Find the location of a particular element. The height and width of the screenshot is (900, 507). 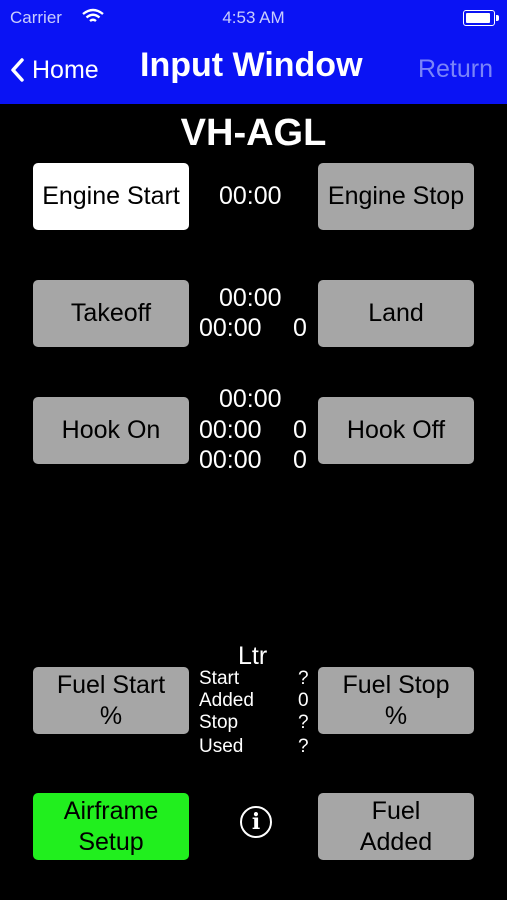

engine-stop-button: Engine Stop is located at coordinates (396, 196).